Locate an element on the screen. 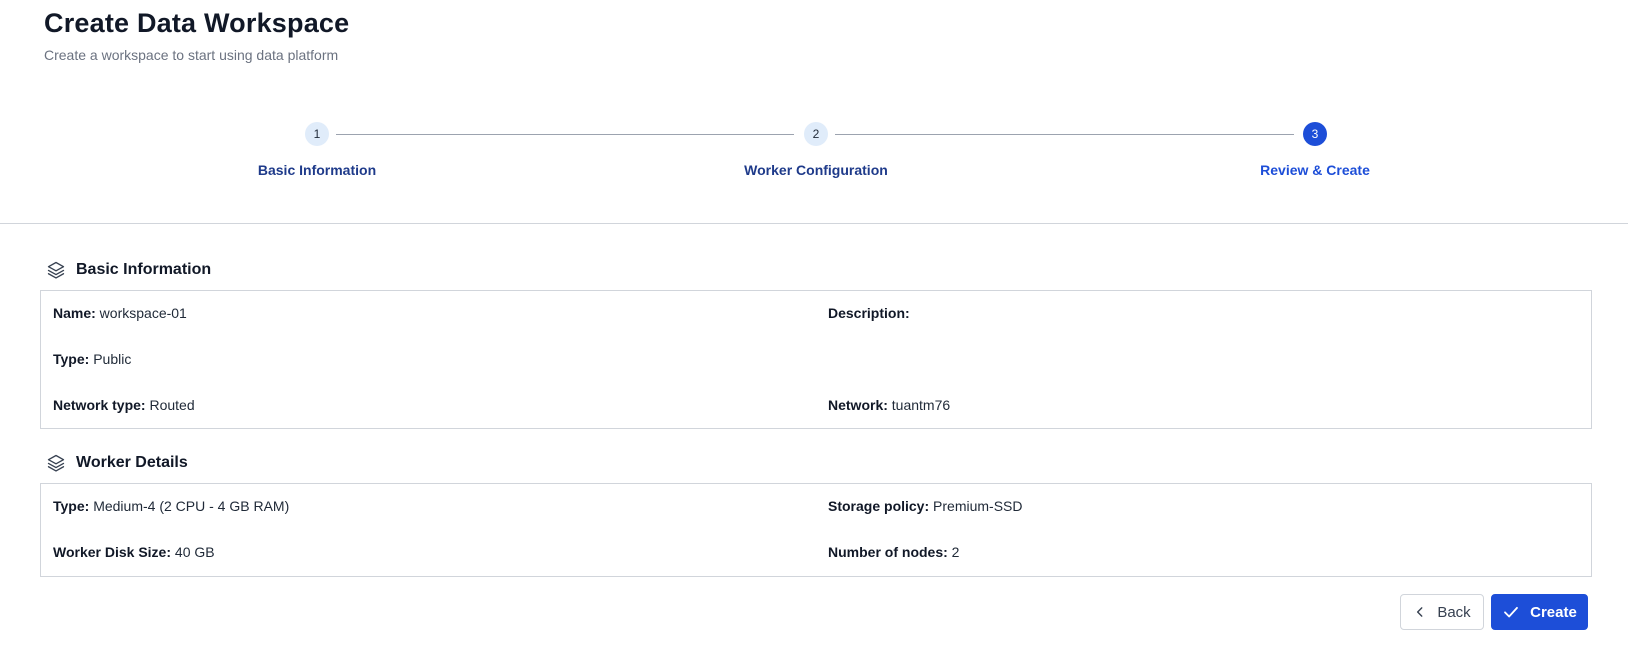  basic-info-heading: Basic Information is located at coordinates (144, 269).